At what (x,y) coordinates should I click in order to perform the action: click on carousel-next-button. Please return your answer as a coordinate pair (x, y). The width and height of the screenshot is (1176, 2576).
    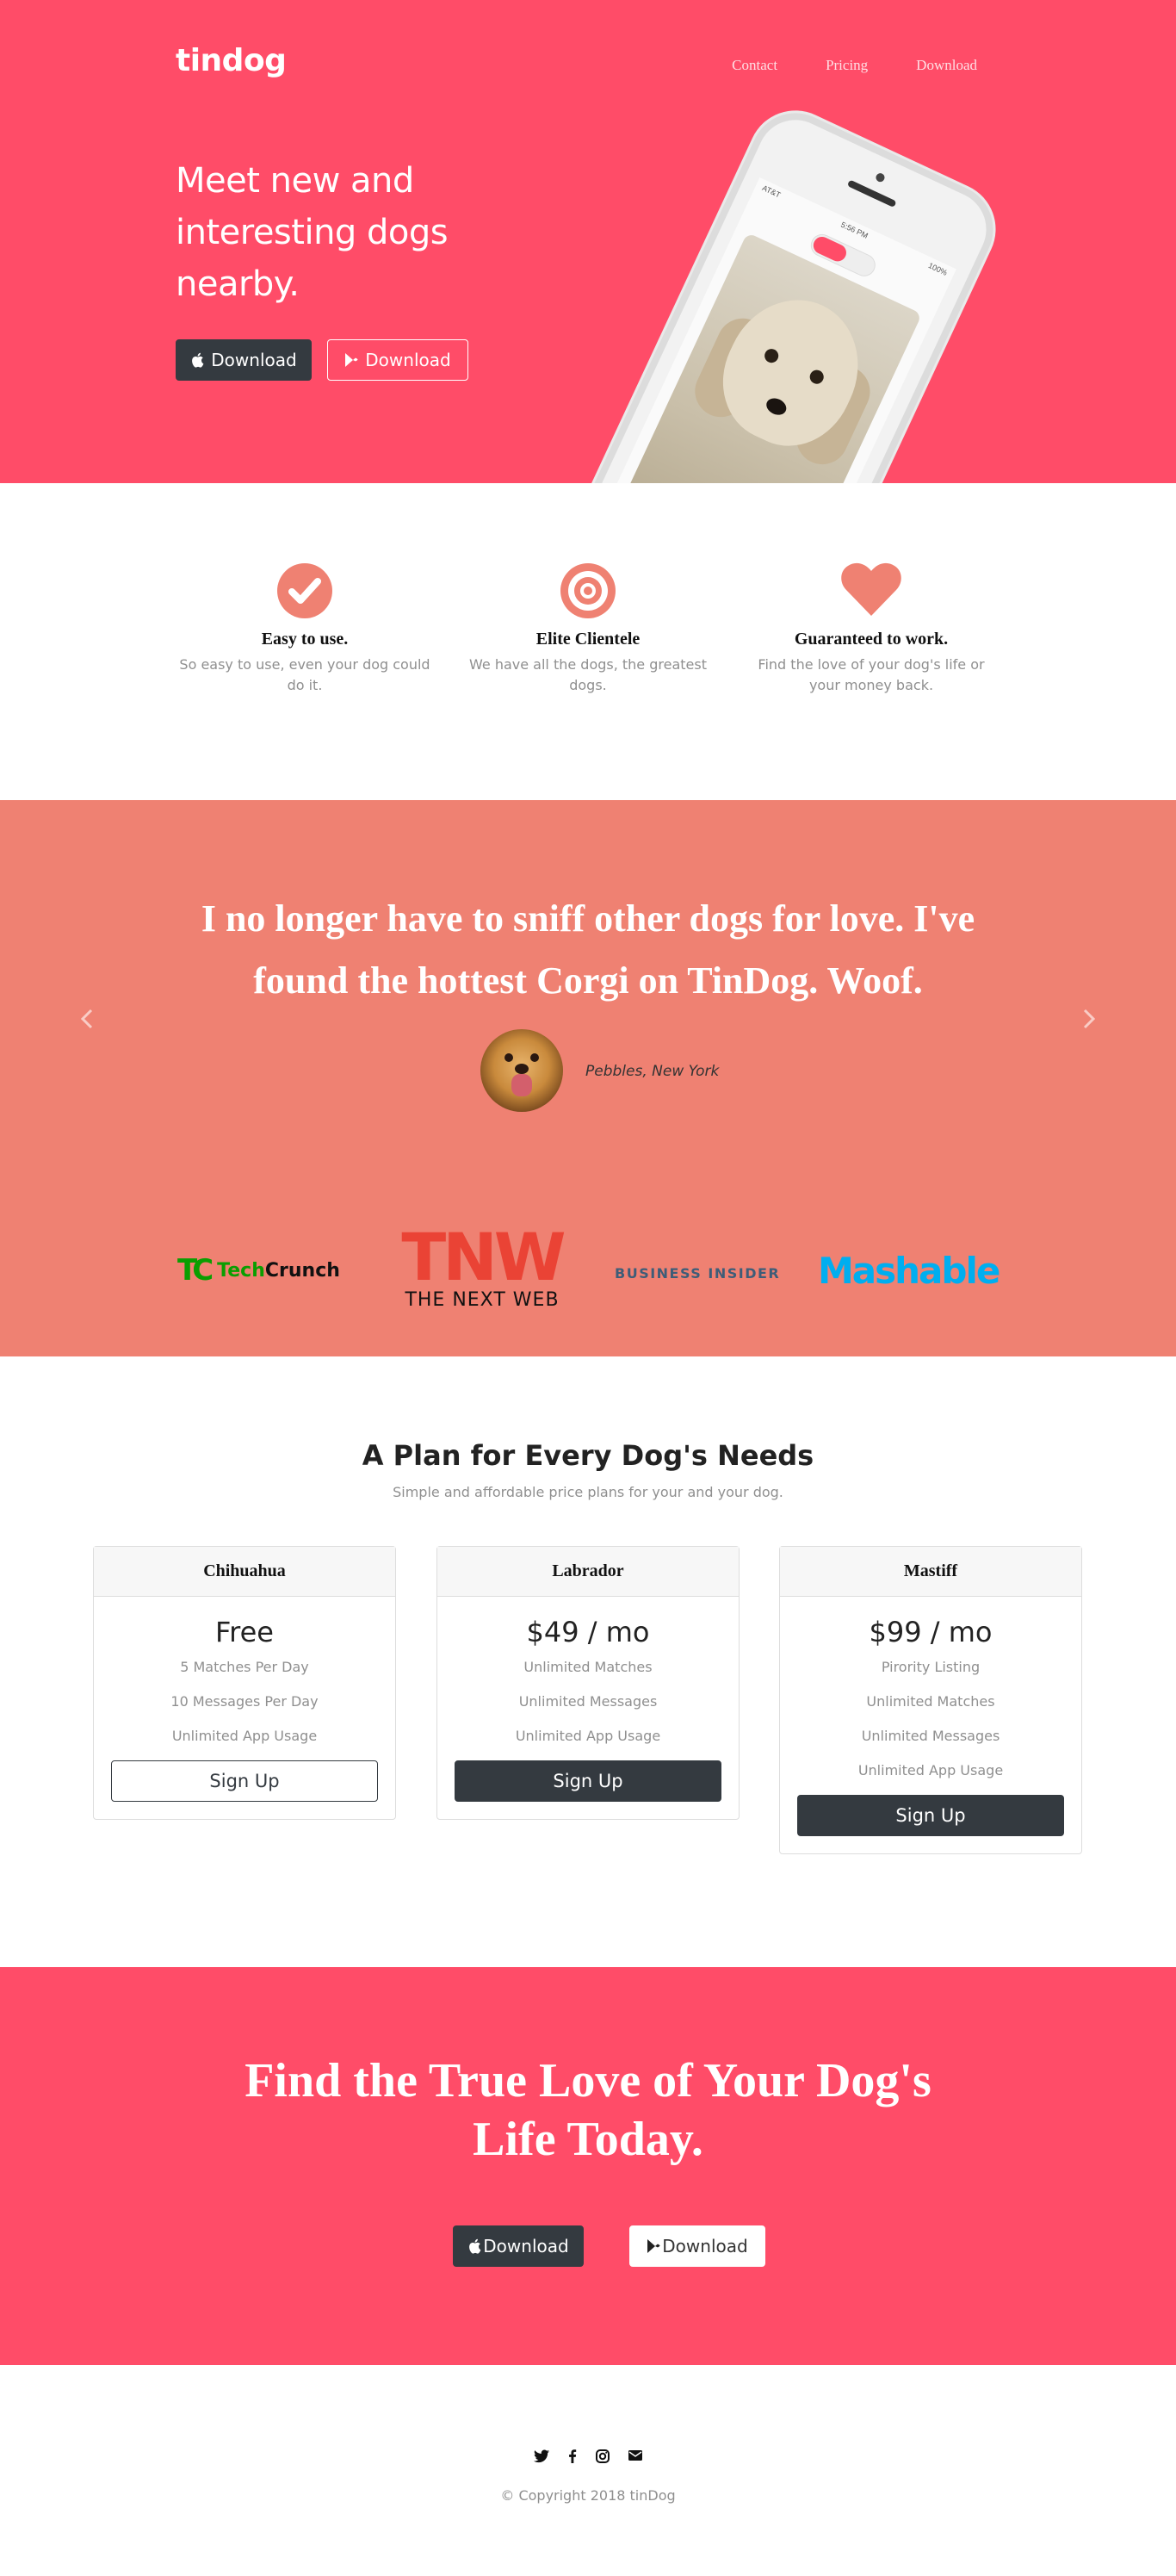
    Looking at the image, I should click on (1089, 1020).